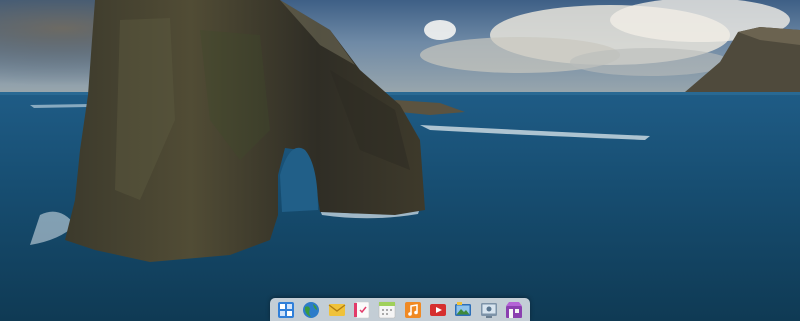 The height and width of the screenshot is (321, 800). What do you see at coordinates (286, 310) in the screenshot?
I see `multitasking-view-icon` at bounding box center [286, 310].